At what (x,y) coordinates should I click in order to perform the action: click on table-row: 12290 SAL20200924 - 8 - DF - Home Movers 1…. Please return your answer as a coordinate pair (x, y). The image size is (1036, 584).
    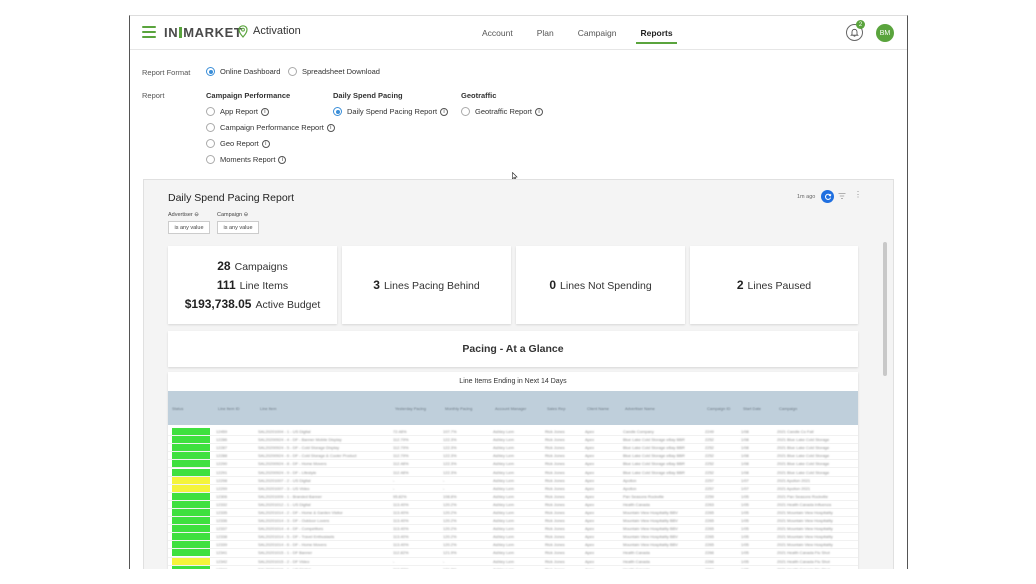
    Looking at the image, I should click on (513, 464).